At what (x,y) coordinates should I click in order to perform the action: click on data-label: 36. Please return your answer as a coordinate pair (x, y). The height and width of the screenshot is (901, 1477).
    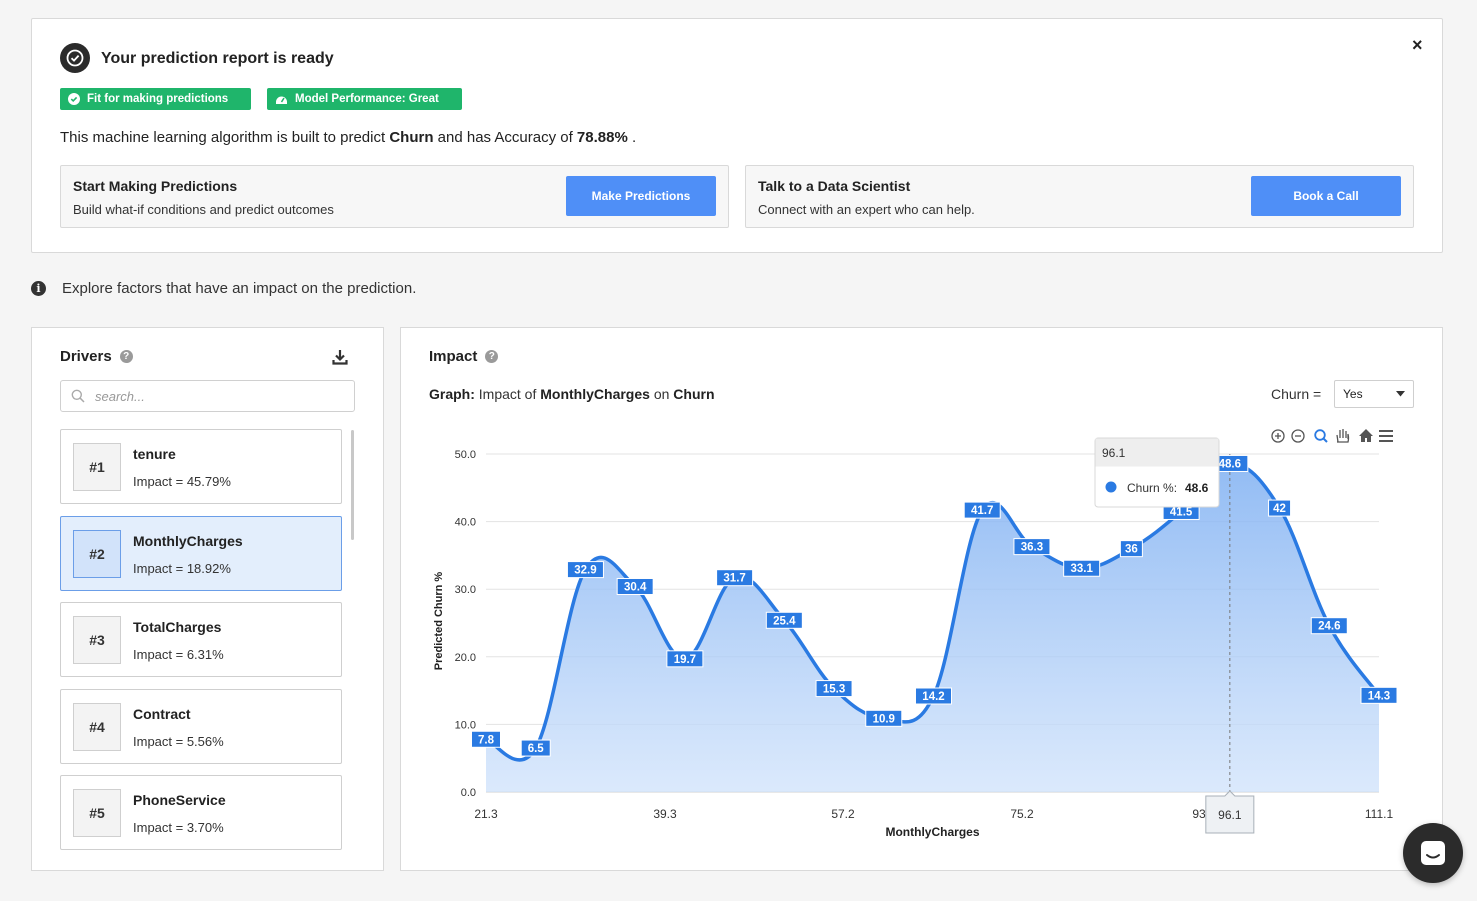
    Looking at the image, I should click on (1131, 549).